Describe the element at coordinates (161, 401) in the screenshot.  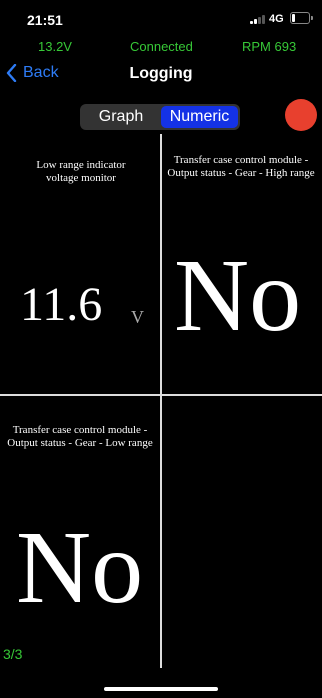
I see `grid-divider-vertical` at that location.